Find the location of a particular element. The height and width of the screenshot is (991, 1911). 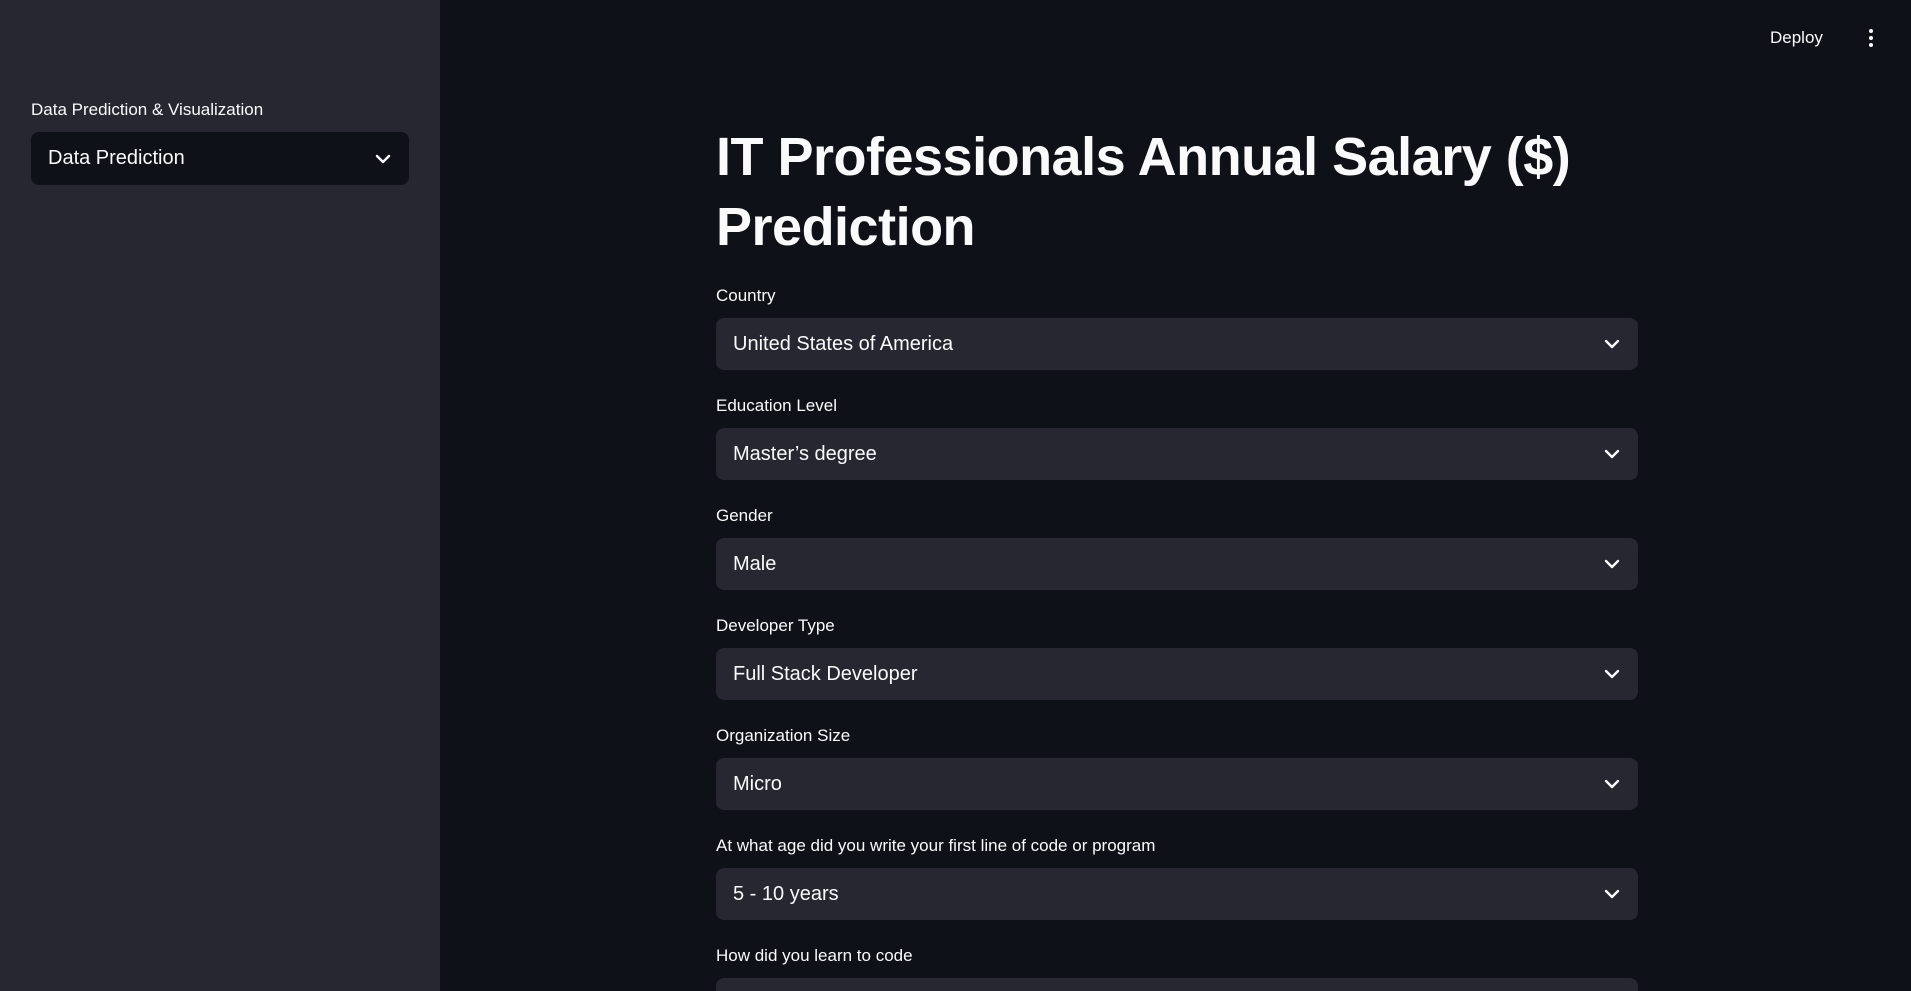

developer-type-label: Developer Type is located at coordinates (775, 625).